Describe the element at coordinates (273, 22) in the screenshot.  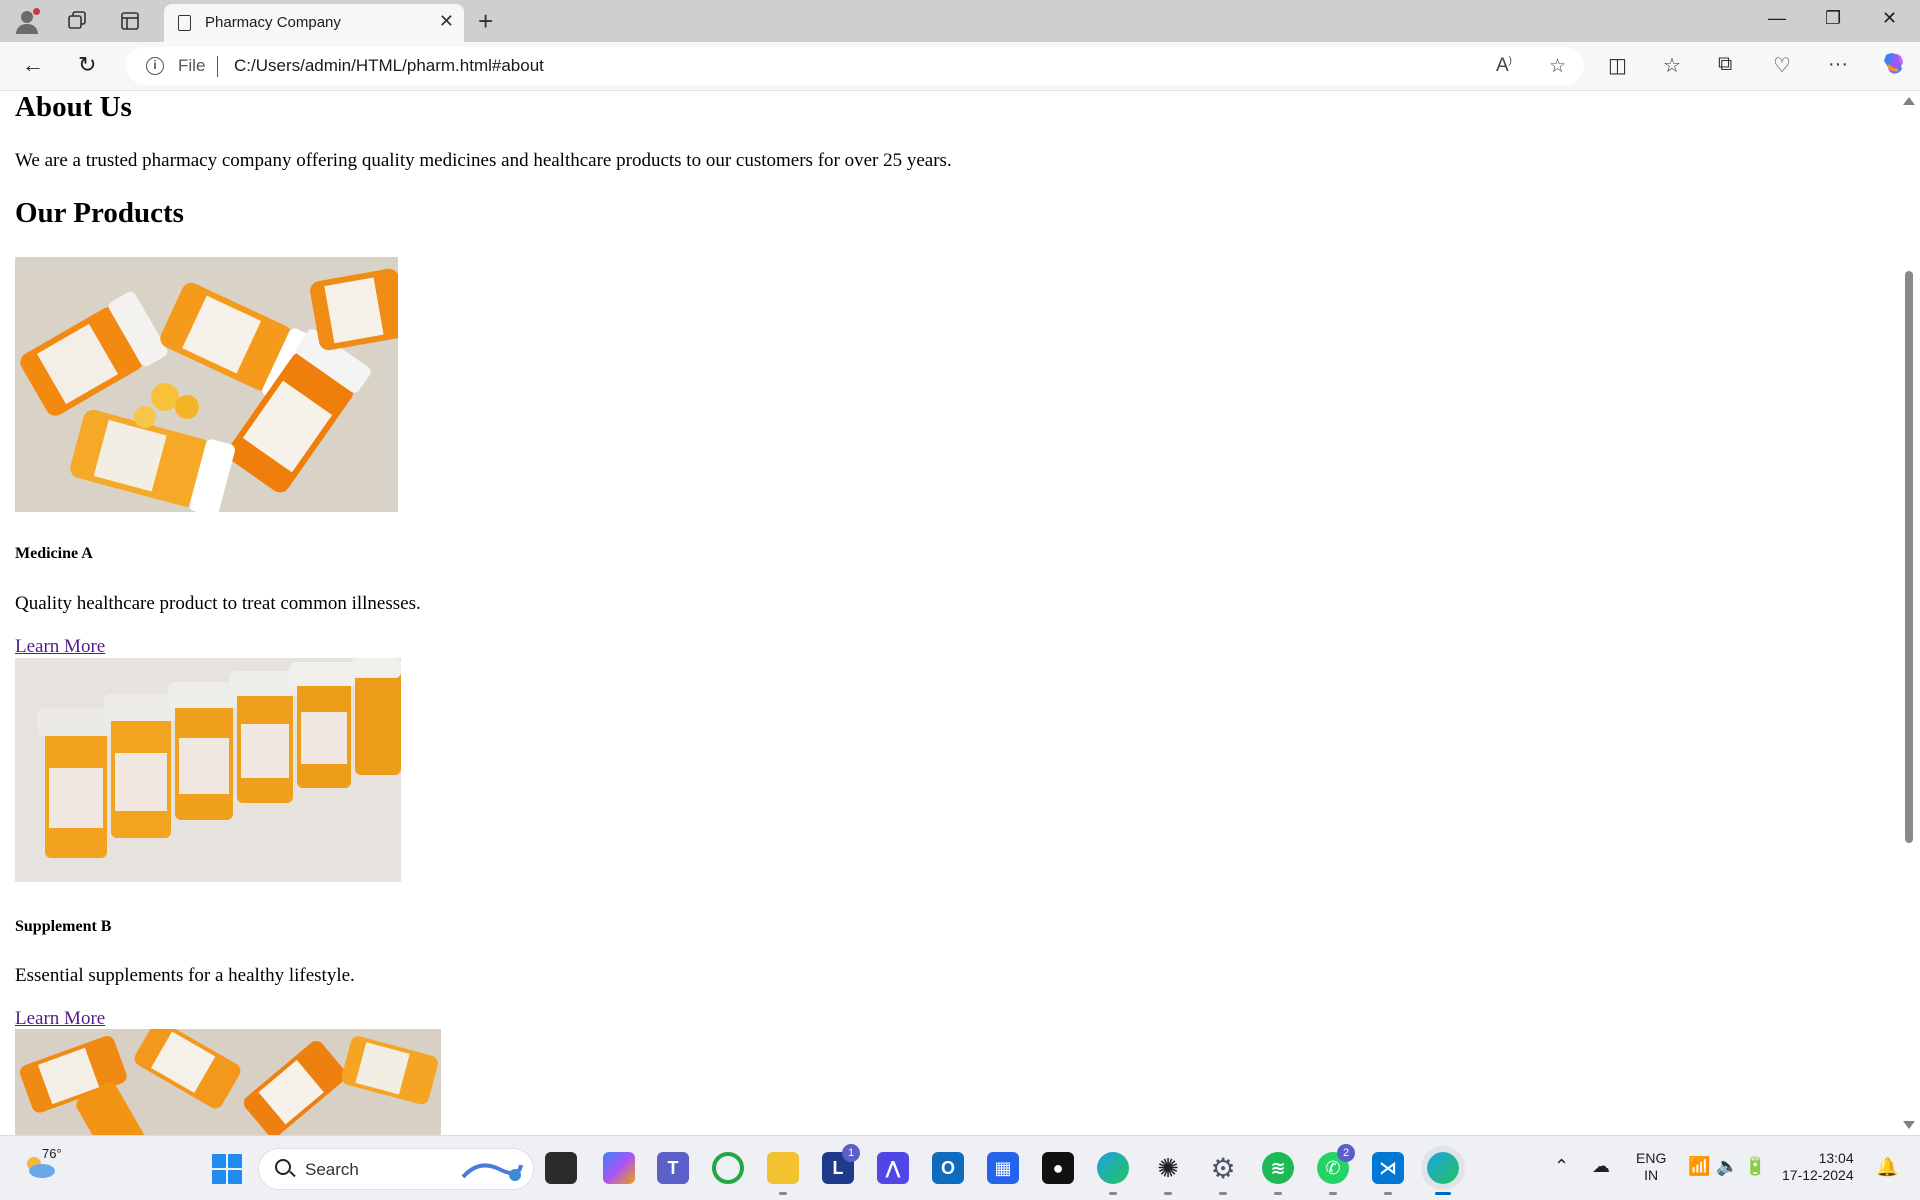
I see `tab-title: Pharmacy Company` at that location.